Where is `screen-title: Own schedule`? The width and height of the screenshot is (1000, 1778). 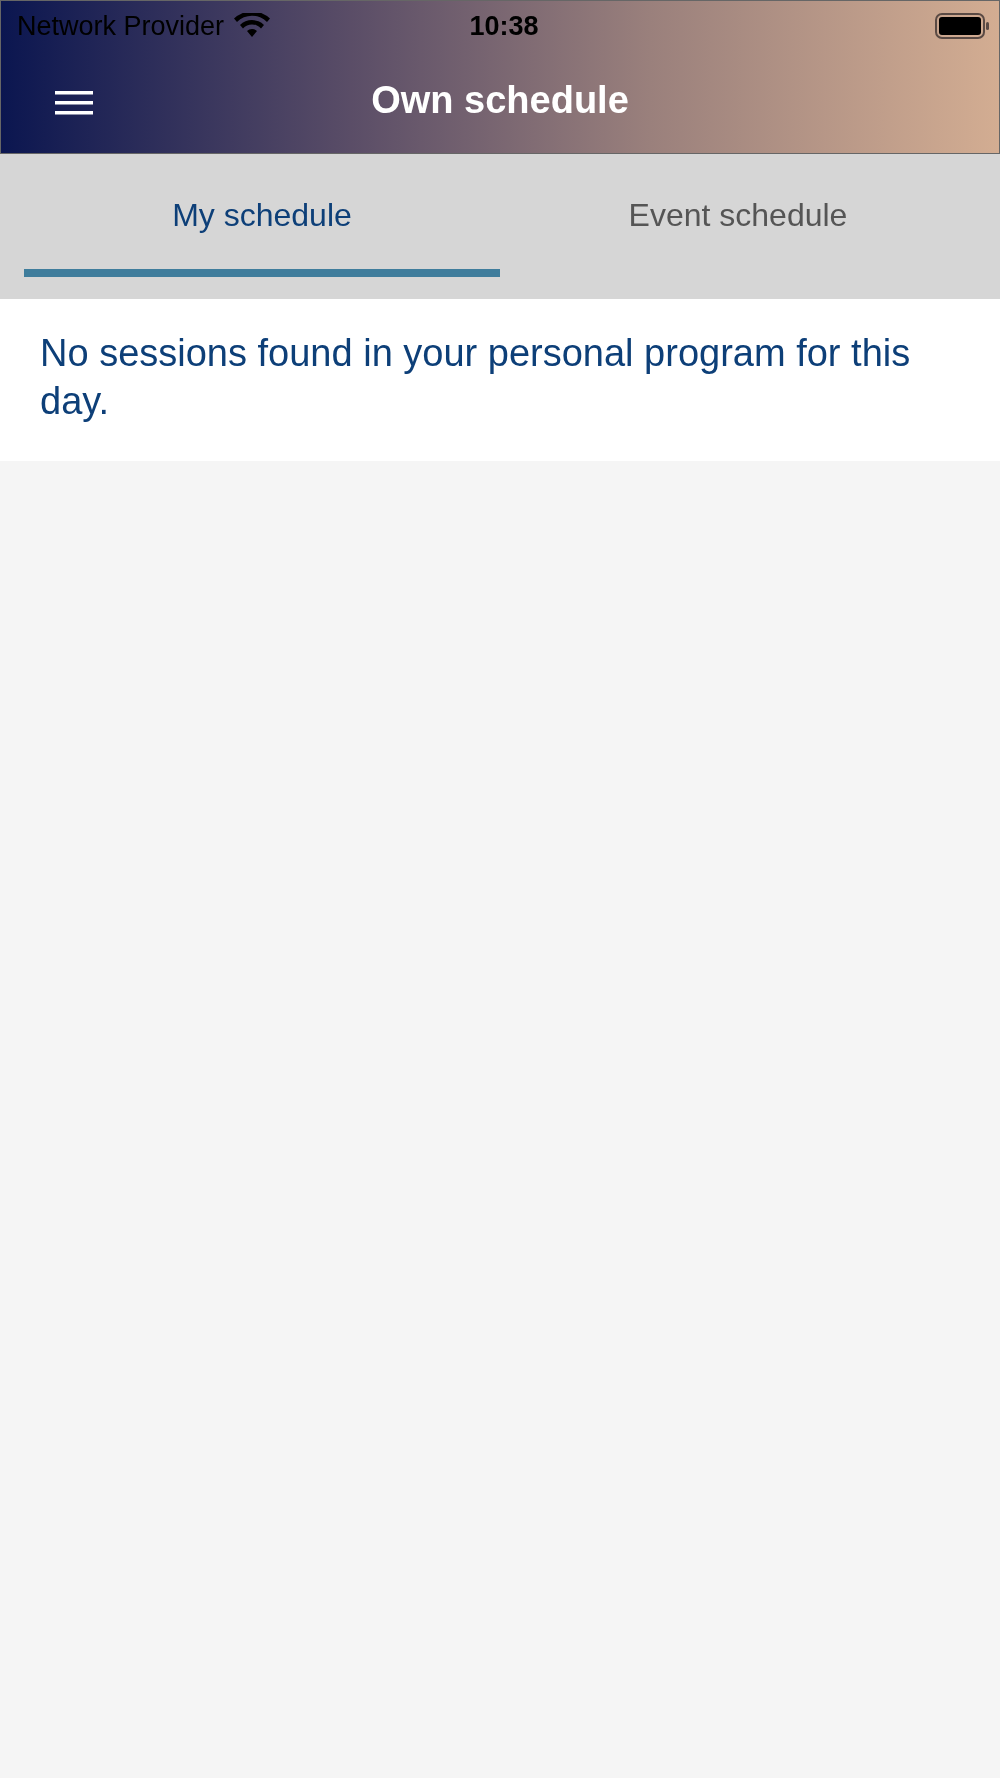 screen-title: Own schedule is located at coordinates (500, 100).